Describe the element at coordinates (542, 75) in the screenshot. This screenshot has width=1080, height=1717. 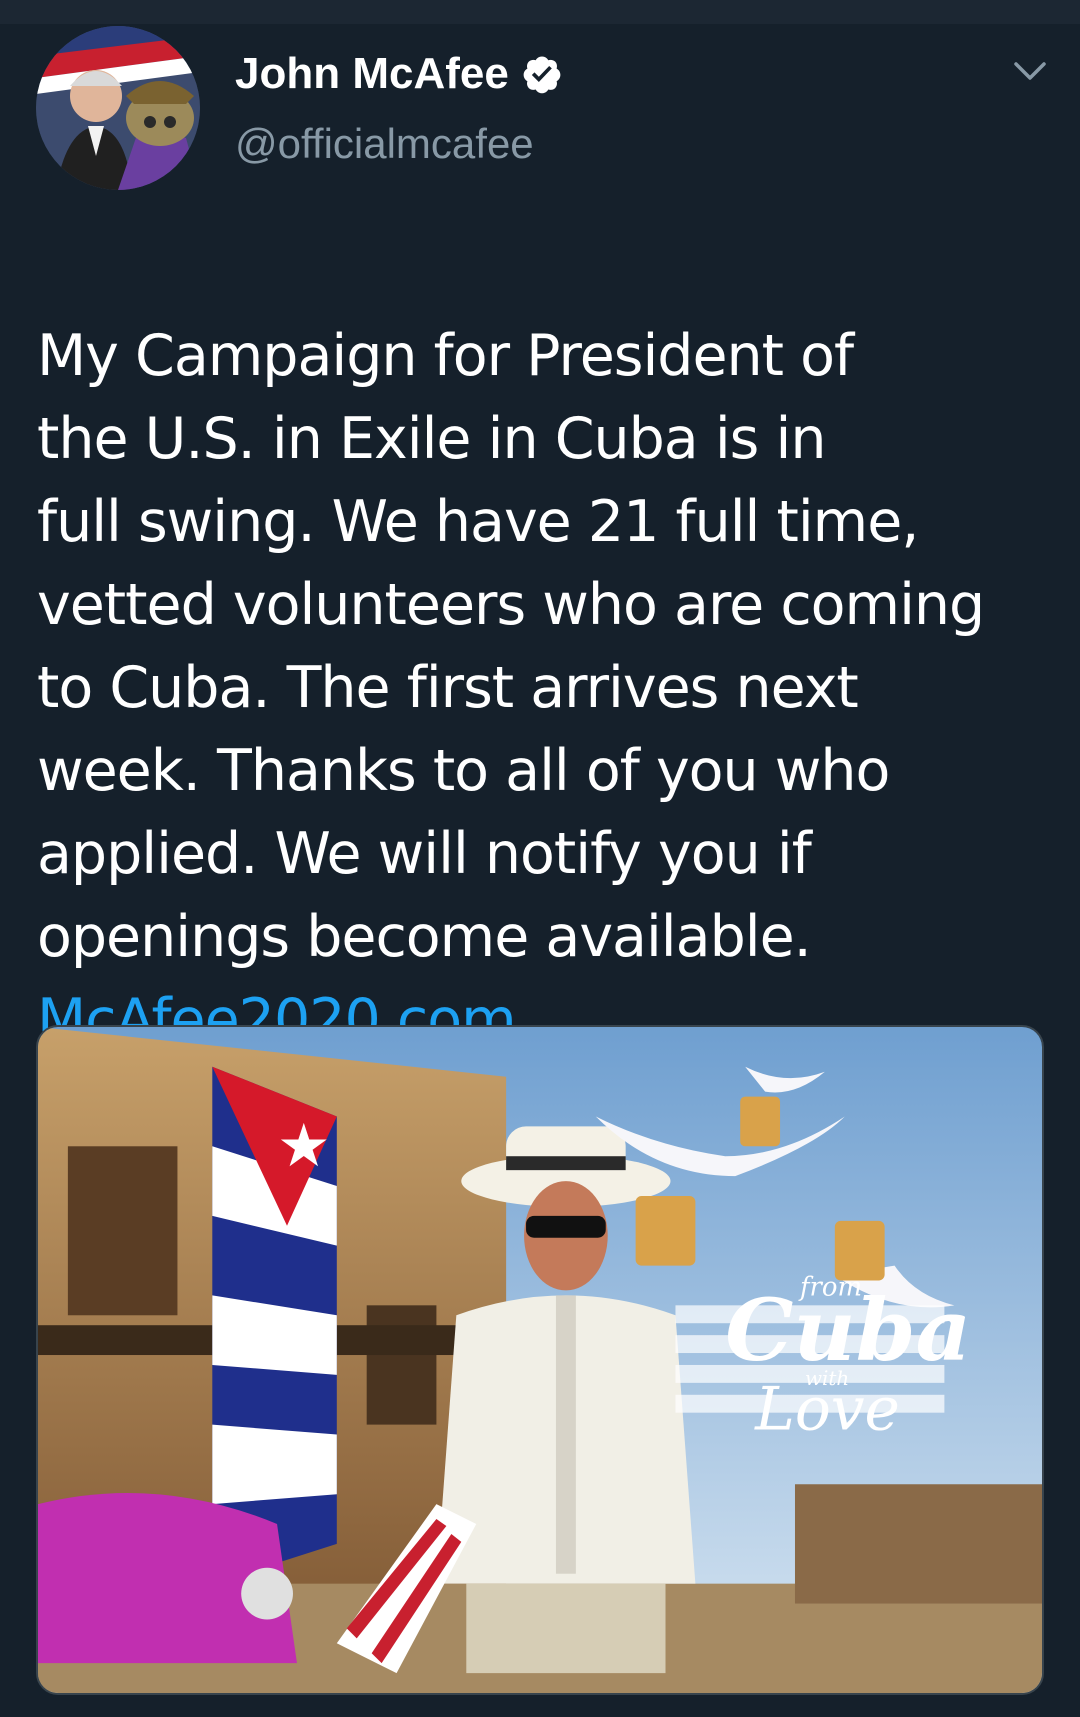
I see `verified-badge-icon` at that location.